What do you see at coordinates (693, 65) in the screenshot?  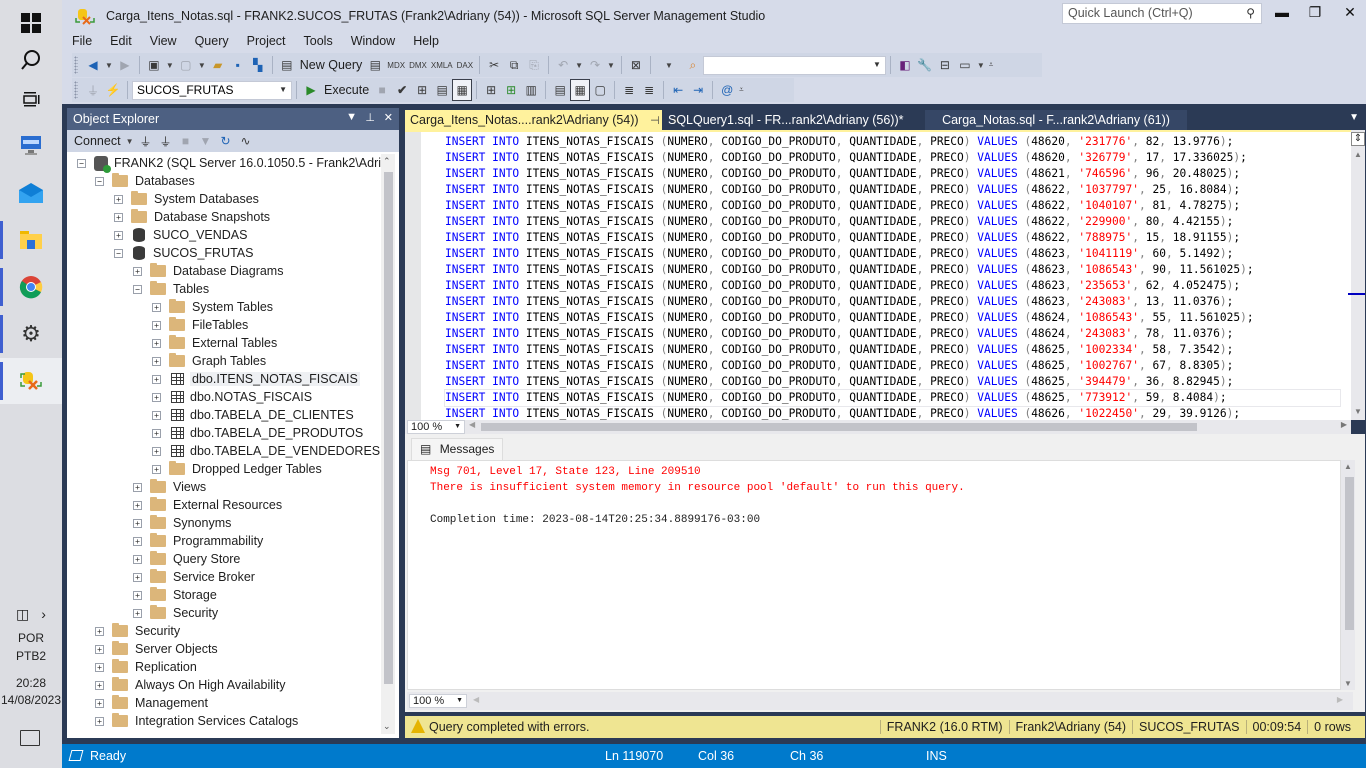 I see `find-in-files-icon: ⌕` at bounding box center [693, 65].